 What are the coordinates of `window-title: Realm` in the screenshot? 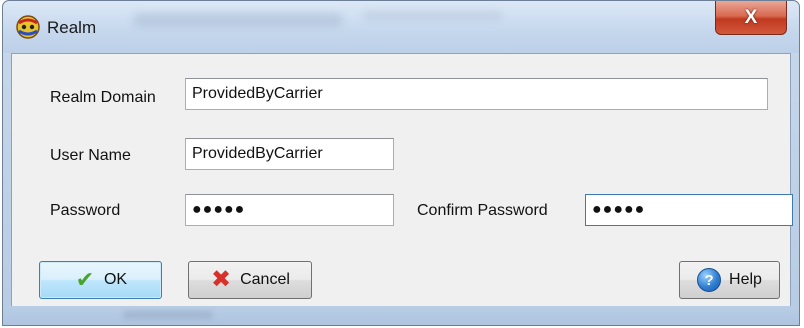 It's located at (72, 27).